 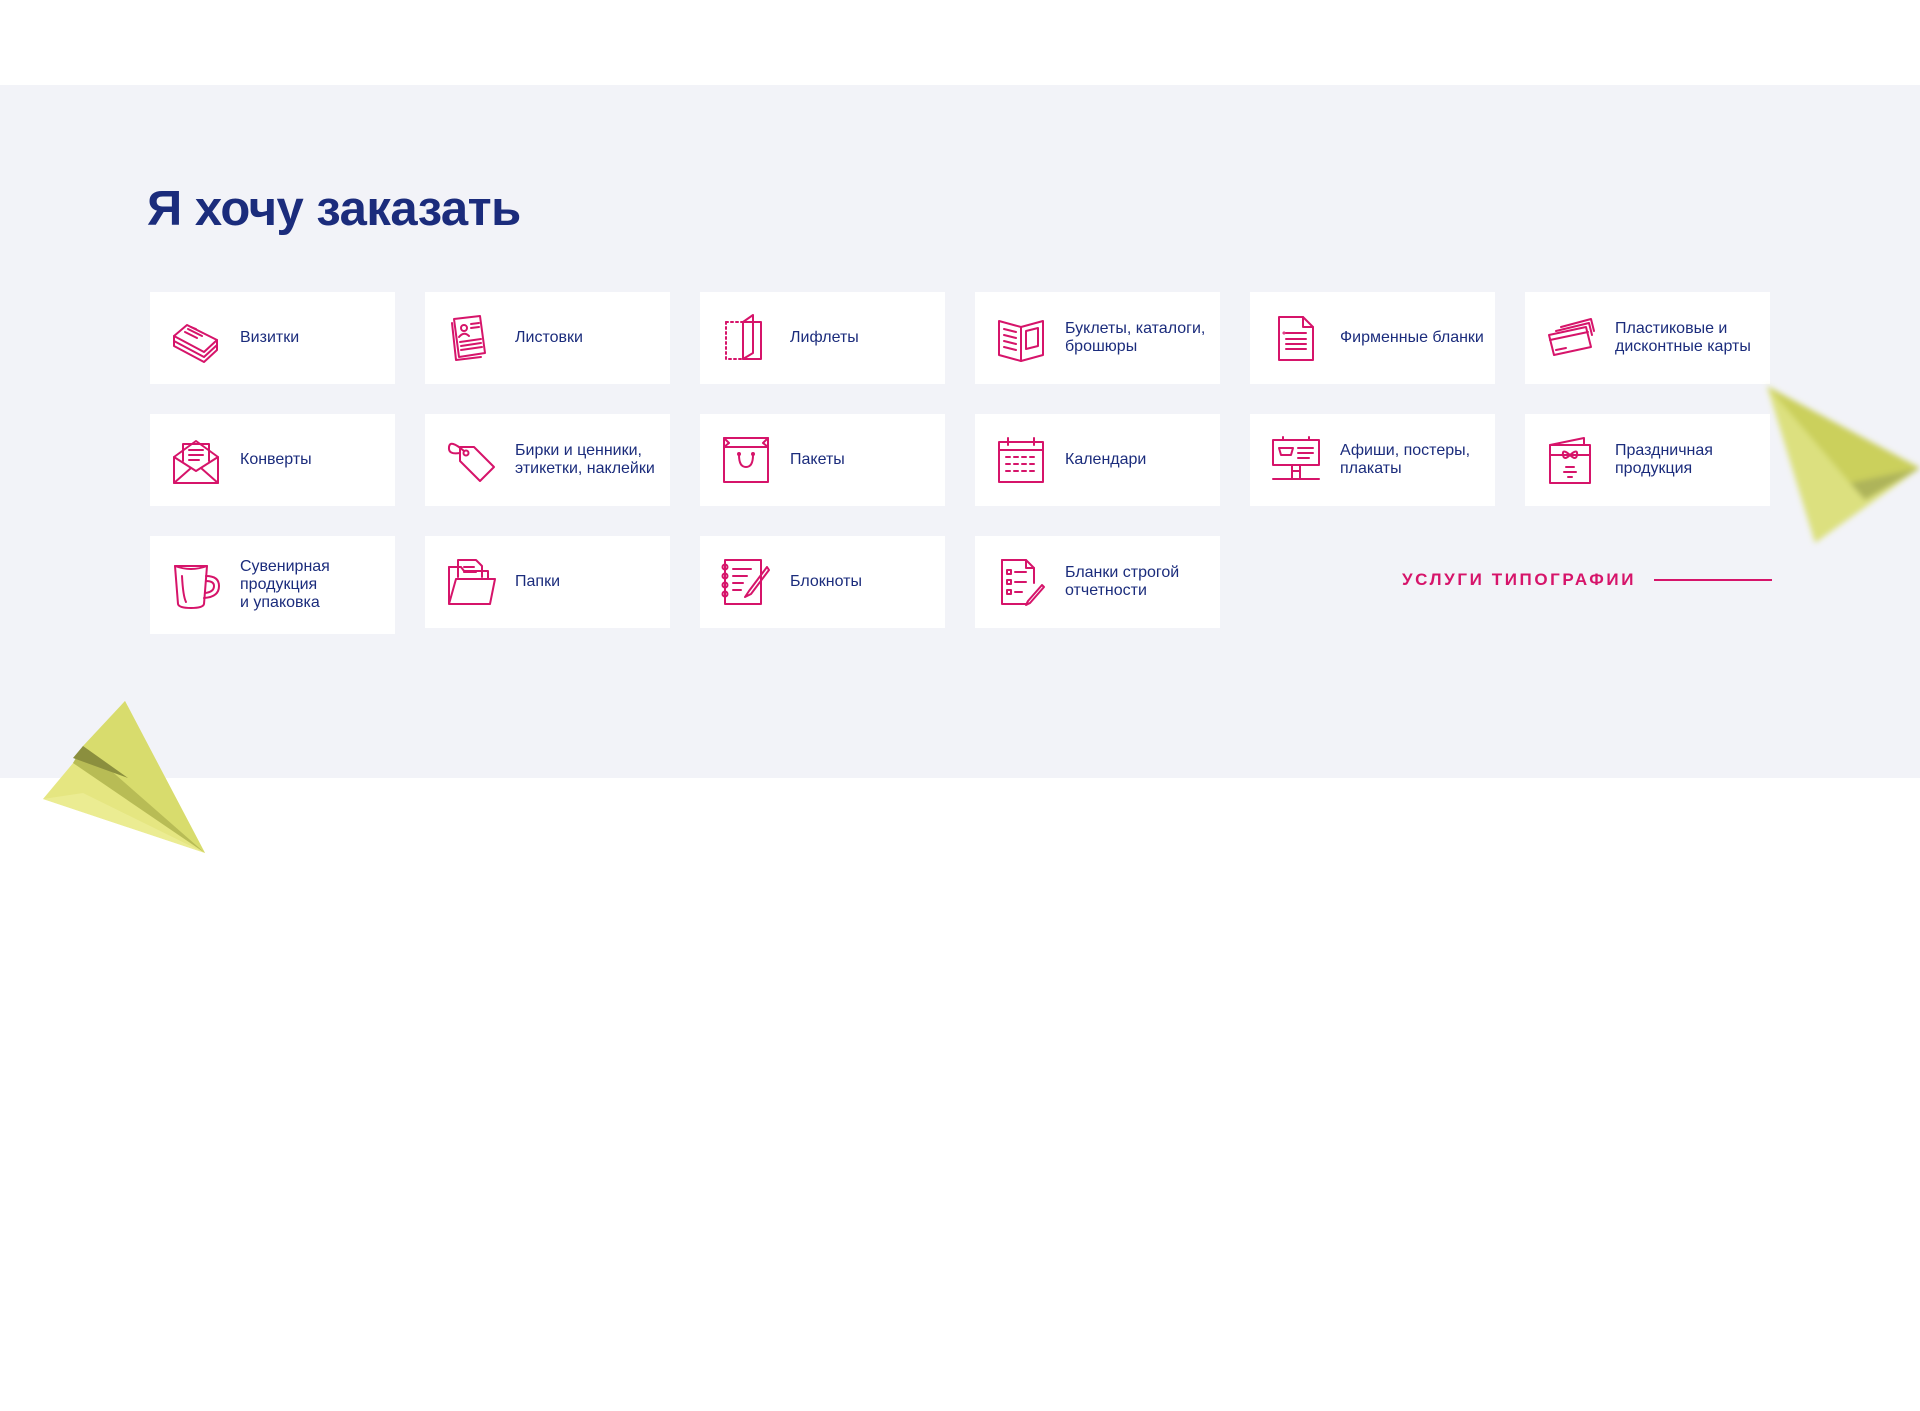 What do you see at coordinates (746, 338) in the screenshot?
I see `leaflet-icon` at bounding box center [746, 338].